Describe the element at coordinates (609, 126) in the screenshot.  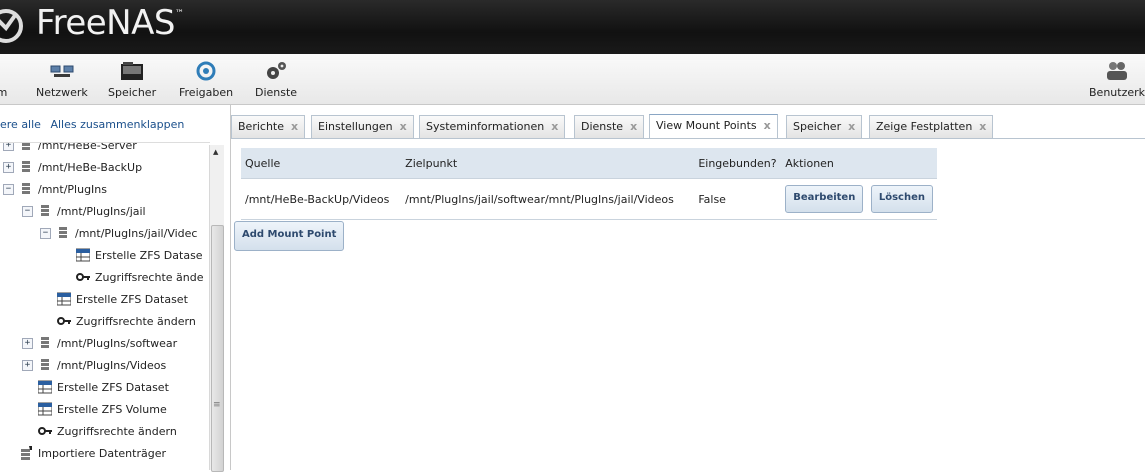
I see `tab-dienste: Dienste x` at that location.